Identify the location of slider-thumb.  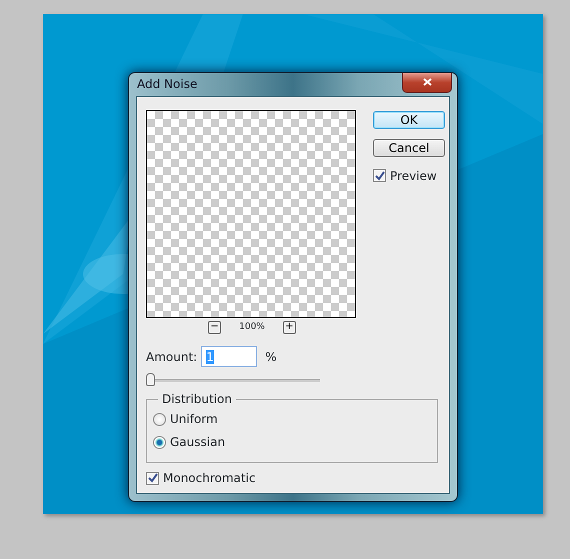
(150, 379).